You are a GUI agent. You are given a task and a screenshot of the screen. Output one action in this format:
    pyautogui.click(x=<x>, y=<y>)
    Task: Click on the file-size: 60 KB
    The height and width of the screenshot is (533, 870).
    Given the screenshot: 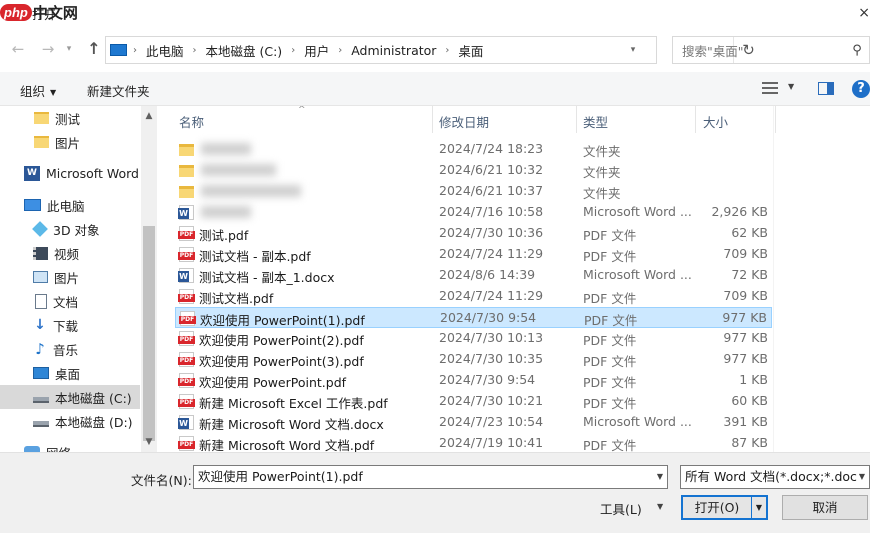 What is the action you would take?
    pyautogui.click(x=749, y=400)
    